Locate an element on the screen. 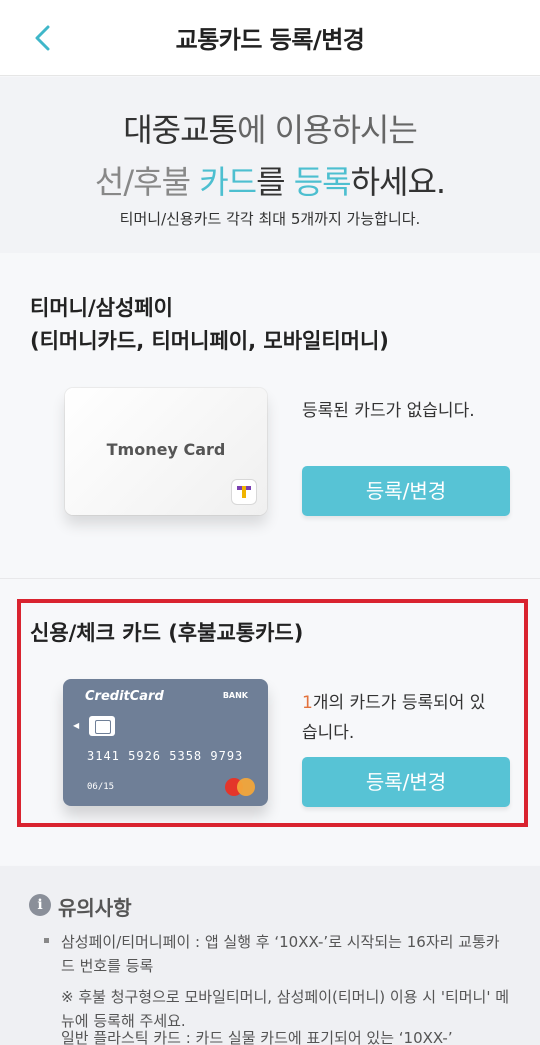 The width and height of the screenshot is (540, 1045). tmoney-card-name: Tmoney Card is located at coordinates (166, 449).